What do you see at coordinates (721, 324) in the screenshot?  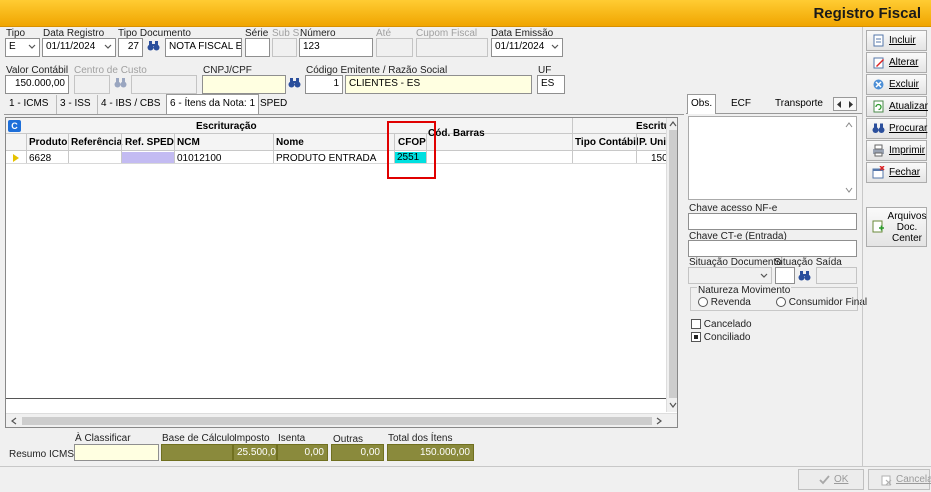 I see `cancelado-checkbox: Cancelado` at bounding box center [721, 324].